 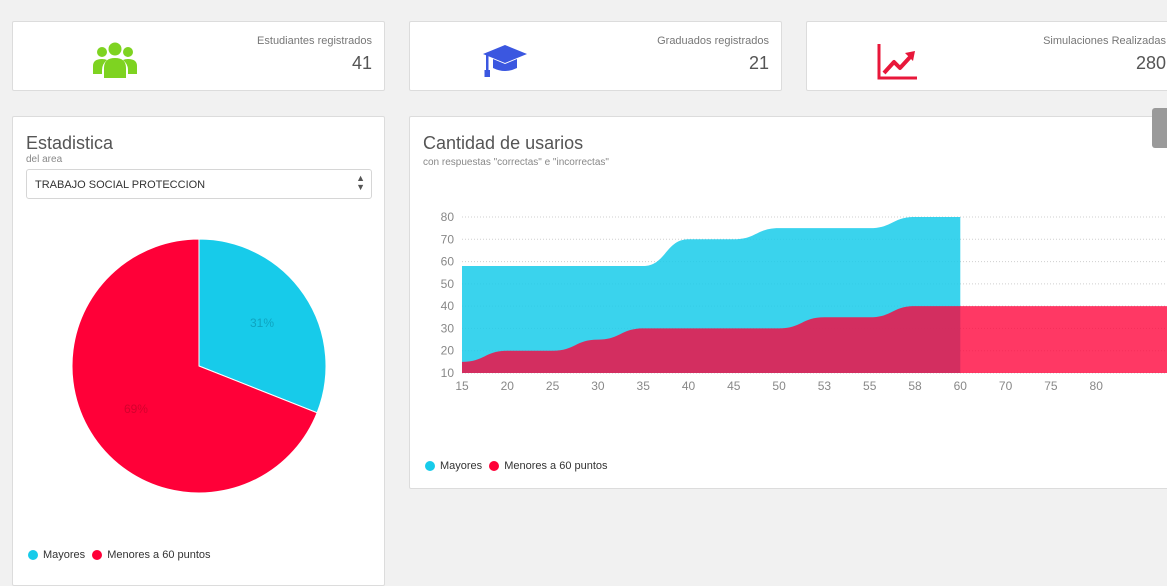 I want to click on pie-data-label: 69%, so click(x=136, y=409).